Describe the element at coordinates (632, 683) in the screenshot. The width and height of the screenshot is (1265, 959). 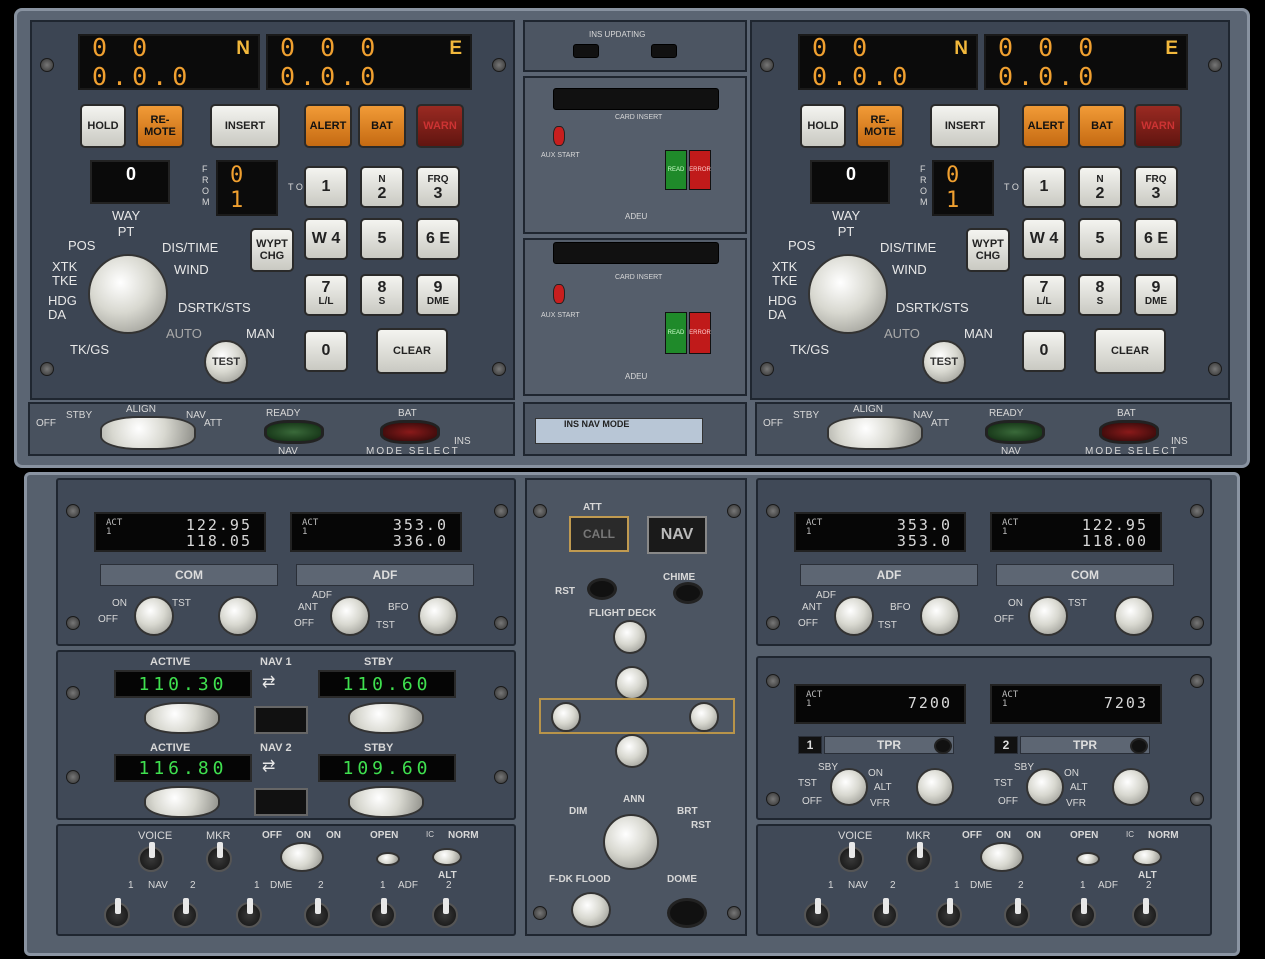
I see `panel-light-knob` at that location.